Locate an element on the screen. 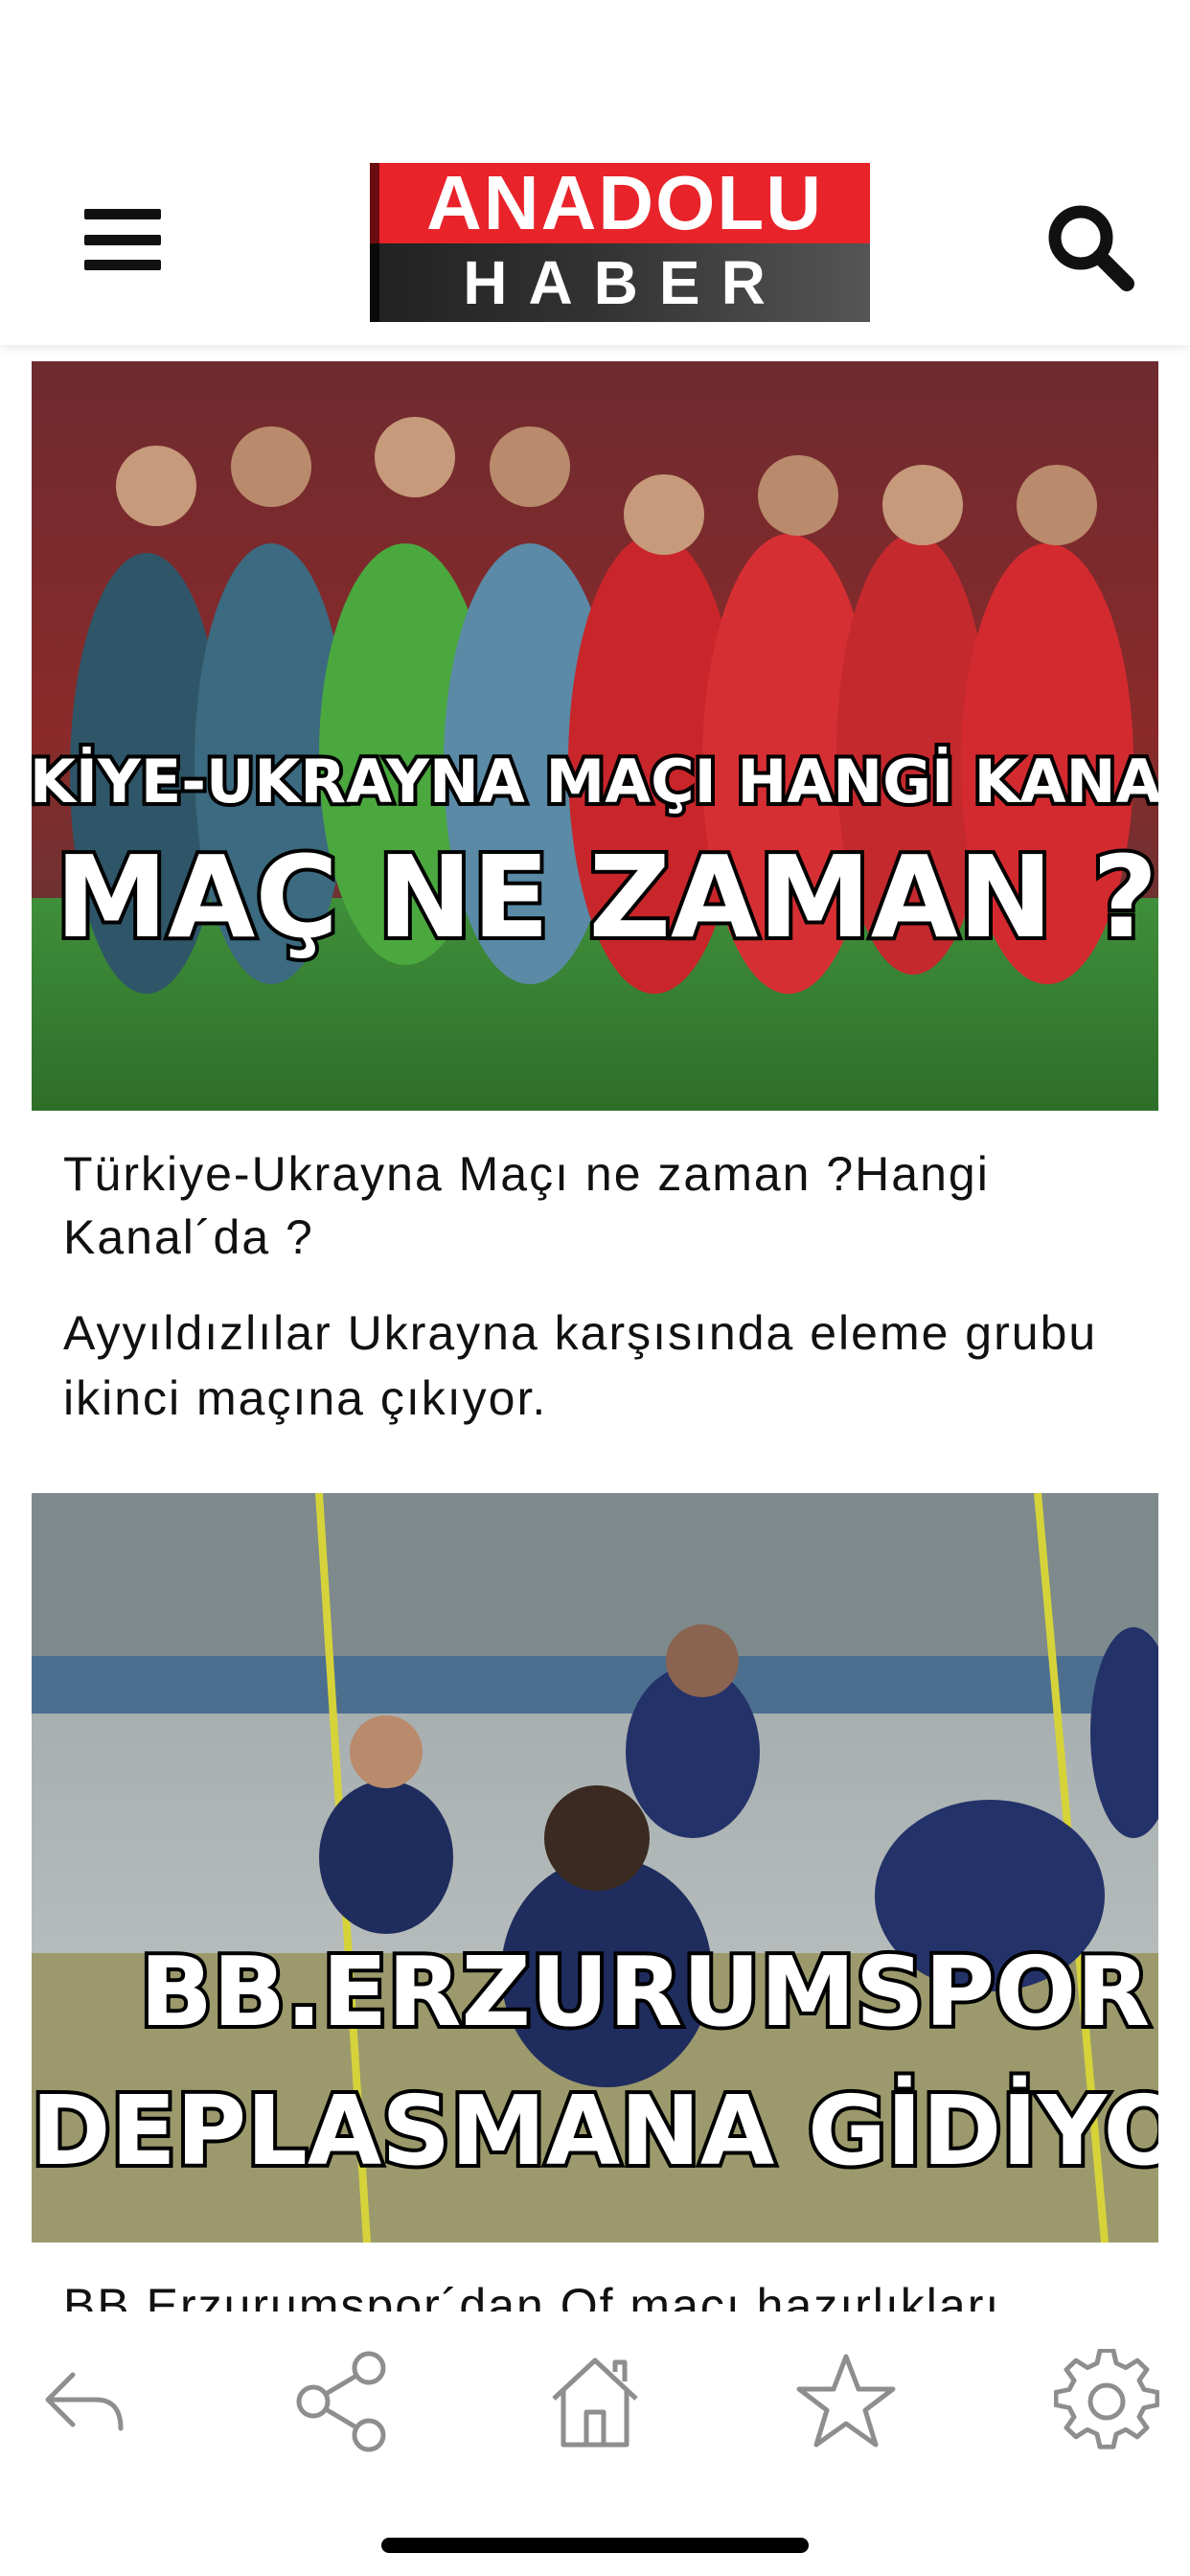 The height and width of the screenshot is (2576, 1190). app-header: ANADOLU HABER is located at coordinates (595, 172).